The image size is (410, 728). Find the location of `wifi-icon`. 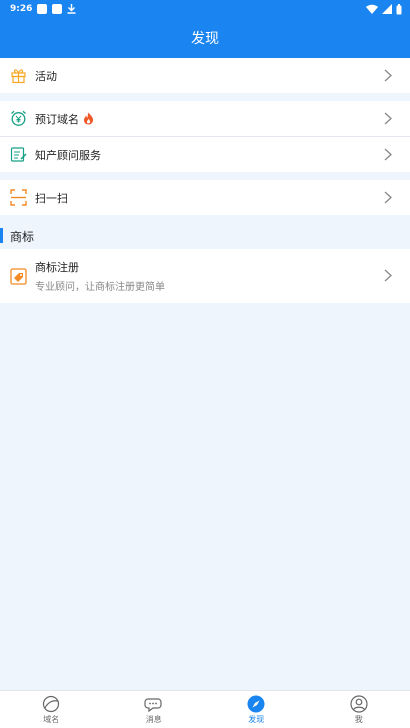

wifi-icon is located at coordinates (372, 9).